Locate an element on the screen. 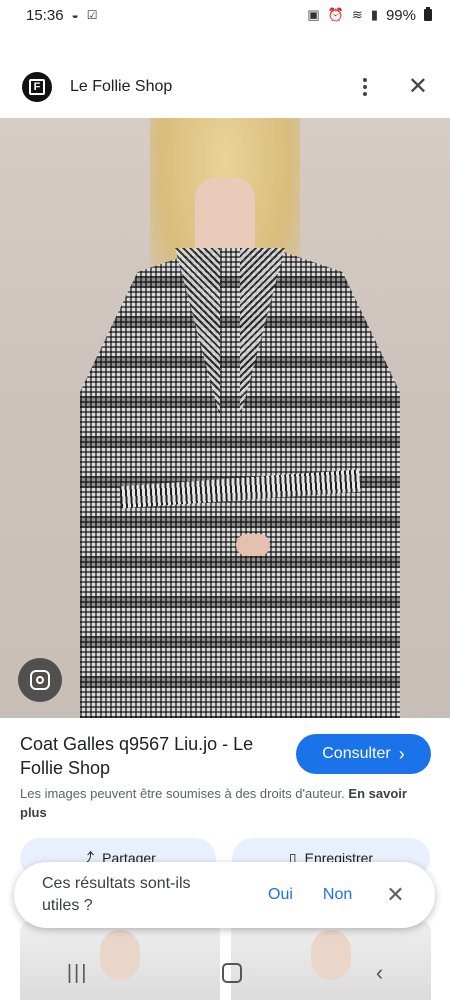 The height and width of the screenshot is (1000, 450). home-icon is located at coordinates (232, 973).